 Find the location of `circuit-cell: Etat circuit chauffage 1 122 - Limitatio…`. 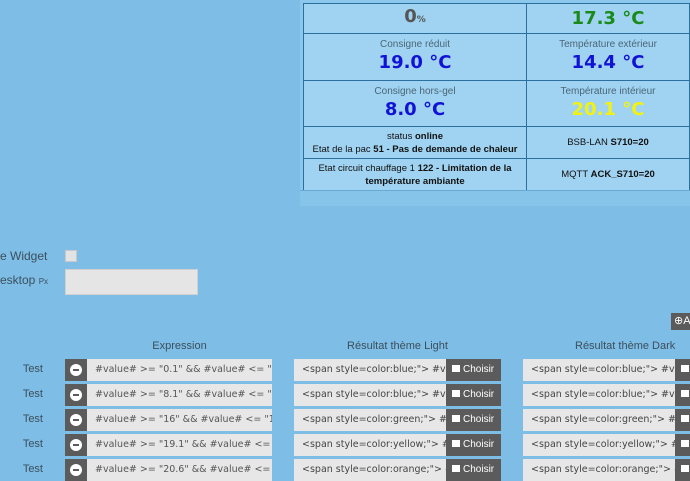

circuit-cell: Etat circuit chauffage 1 122 - Limitatio… is located at coordinates (415, 174).